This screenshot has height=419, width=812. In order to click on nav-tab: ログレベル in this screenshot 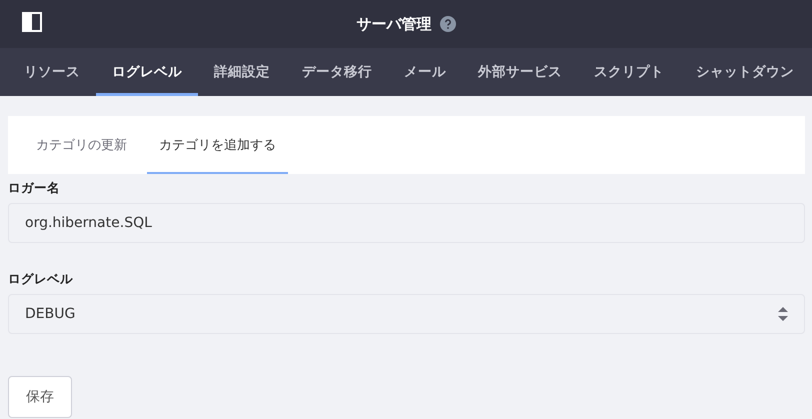, I will do `click(147, 72)`.